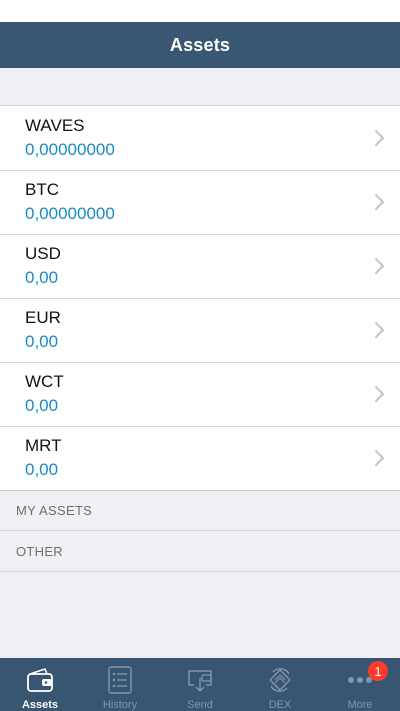 Image resolution: width=400 pixels, height=711 pixels. Describe the element at coordinates (200, 394) in the screenshot. I see `asset-row-wct: WCT 0,00` at that location.